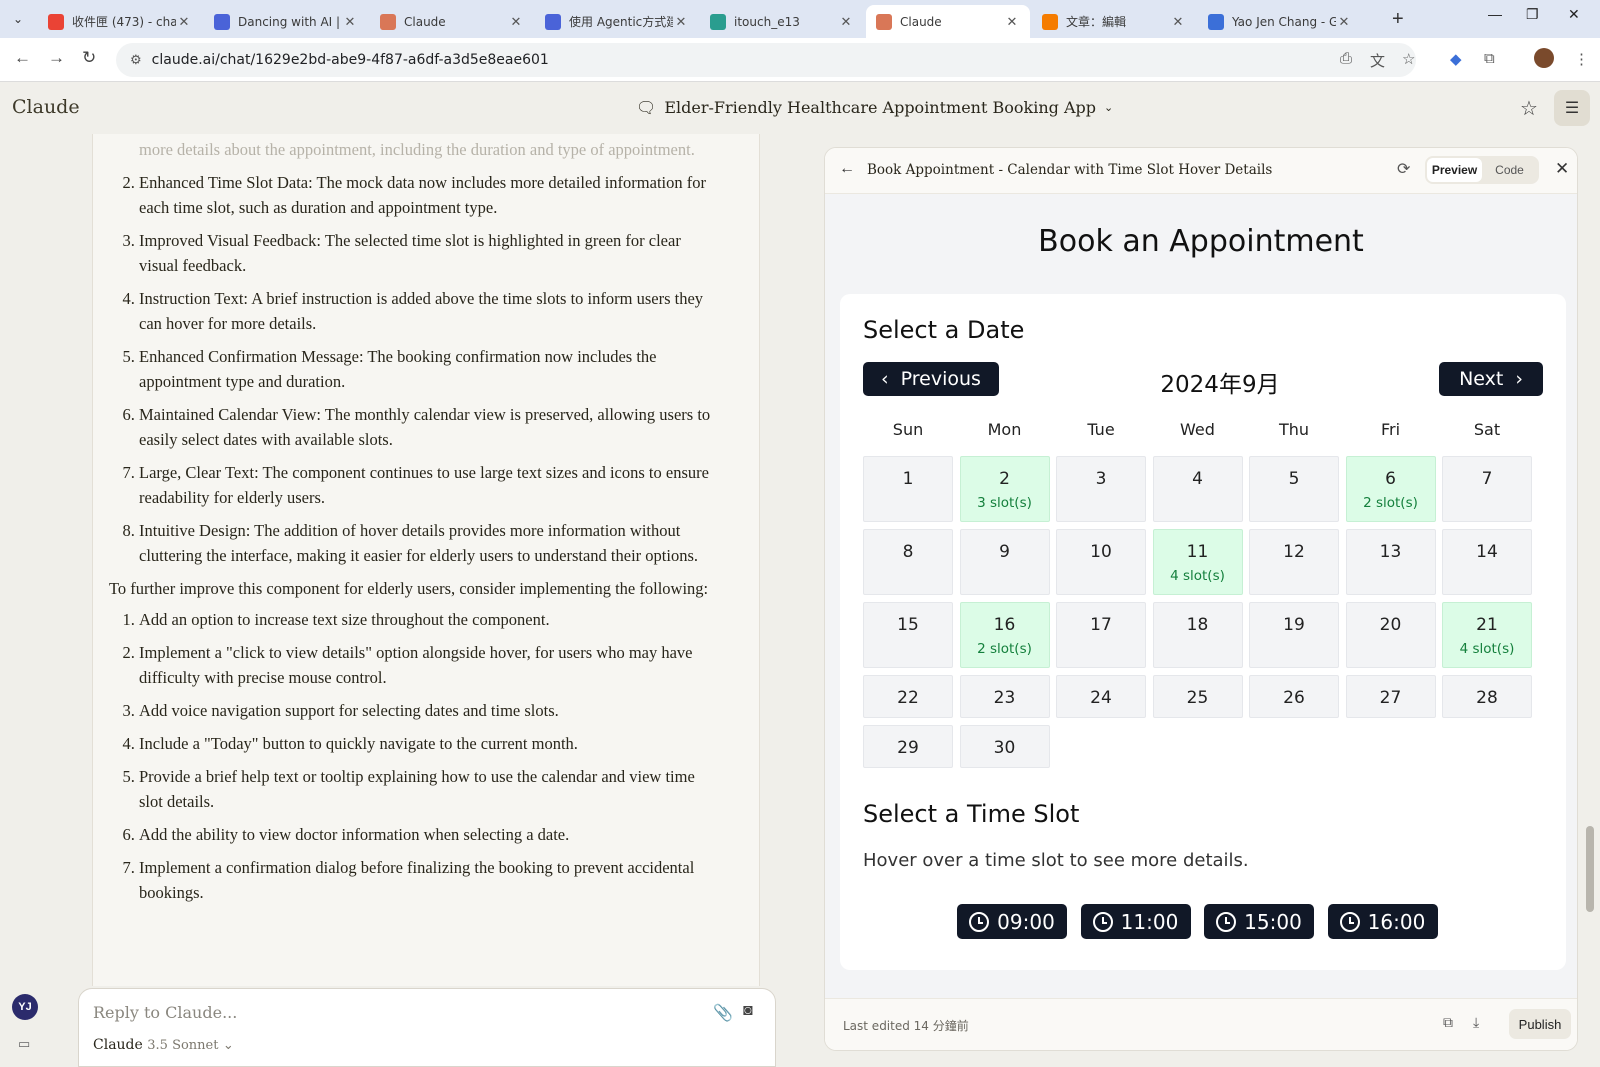 The width and height of the screenshot is (1600, 1067). I want to click on install-app-icon: ⎙, so click(1346, 58).